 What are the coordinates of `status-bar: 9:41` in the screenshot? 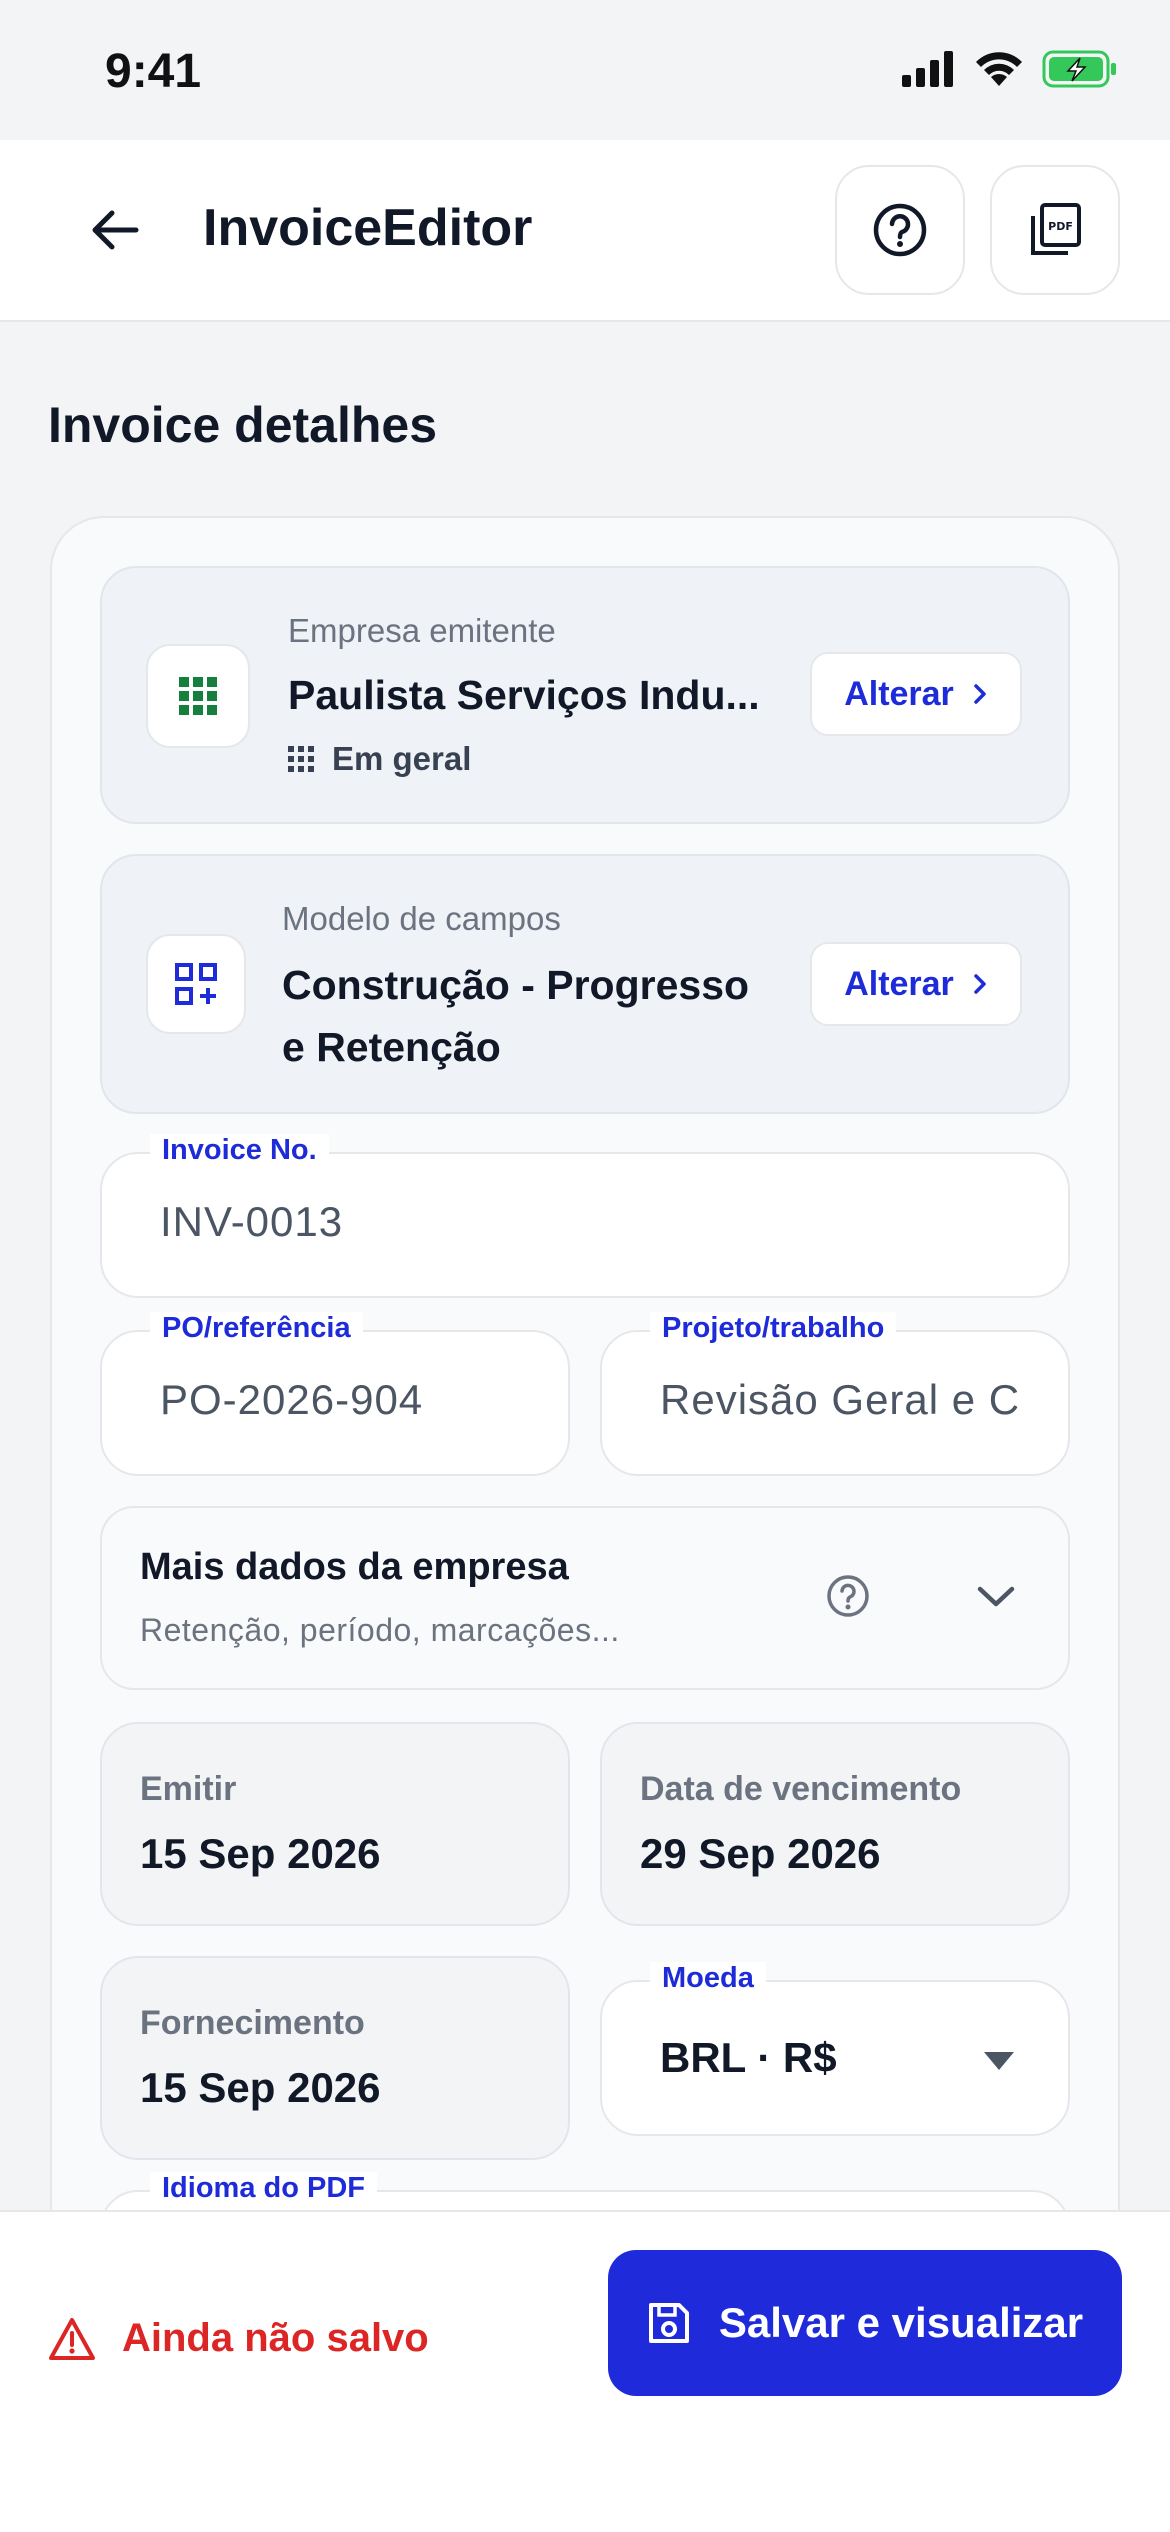 It's located at (585, 70).